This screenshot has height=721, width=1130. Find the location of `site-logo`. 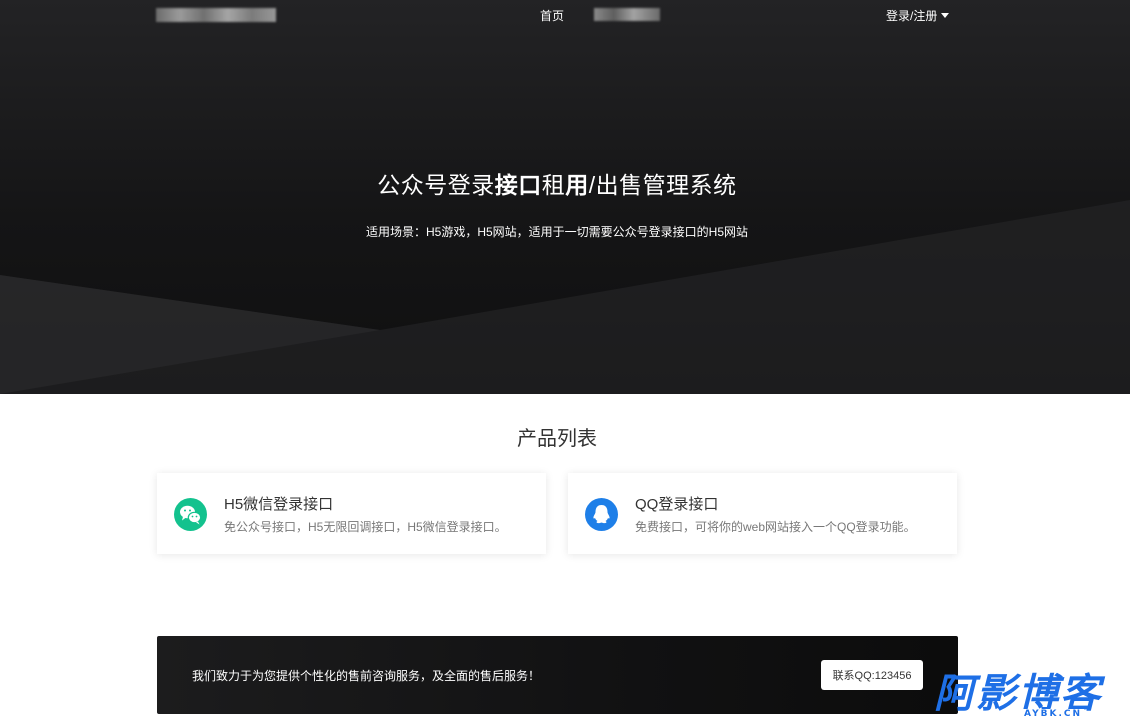

site-logo is located at coordinates (216, 15).